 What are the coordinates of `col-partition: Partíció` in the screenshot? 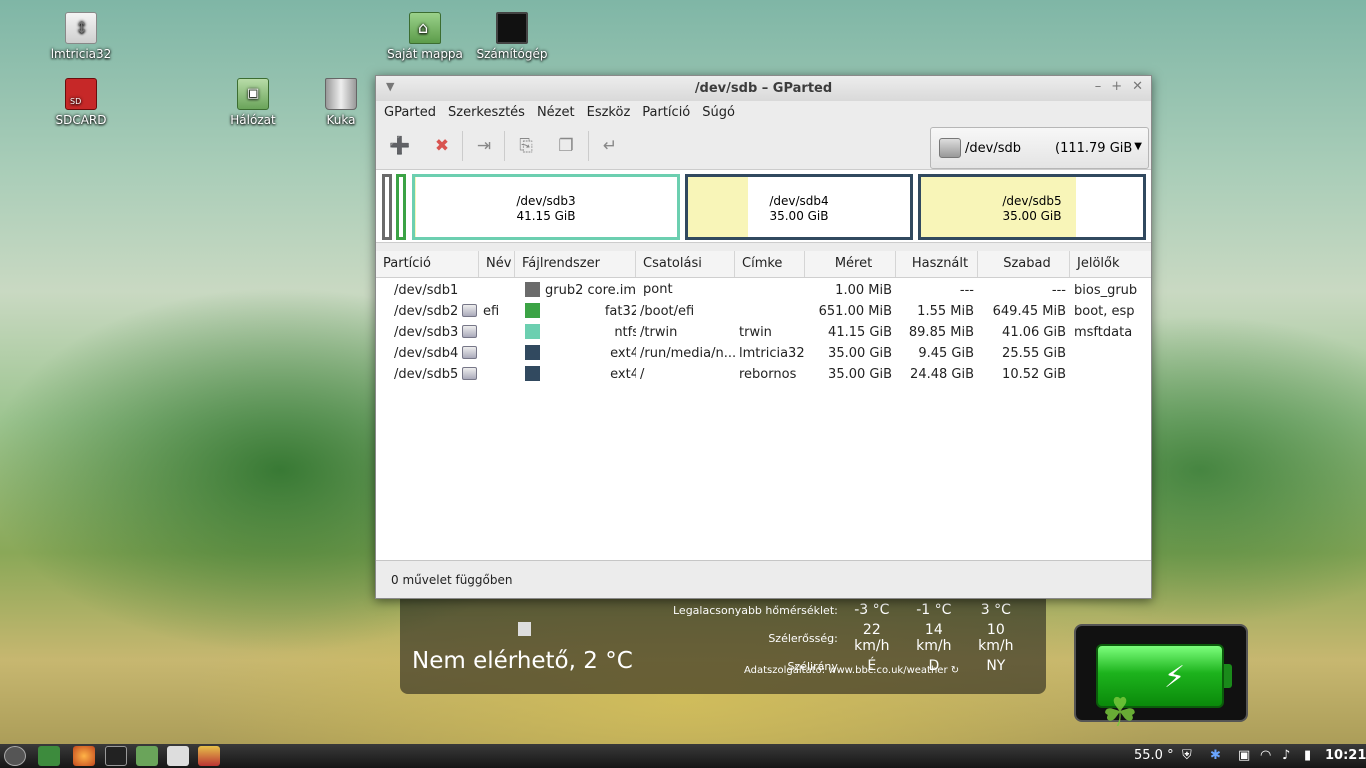 It's located at (427, 264).